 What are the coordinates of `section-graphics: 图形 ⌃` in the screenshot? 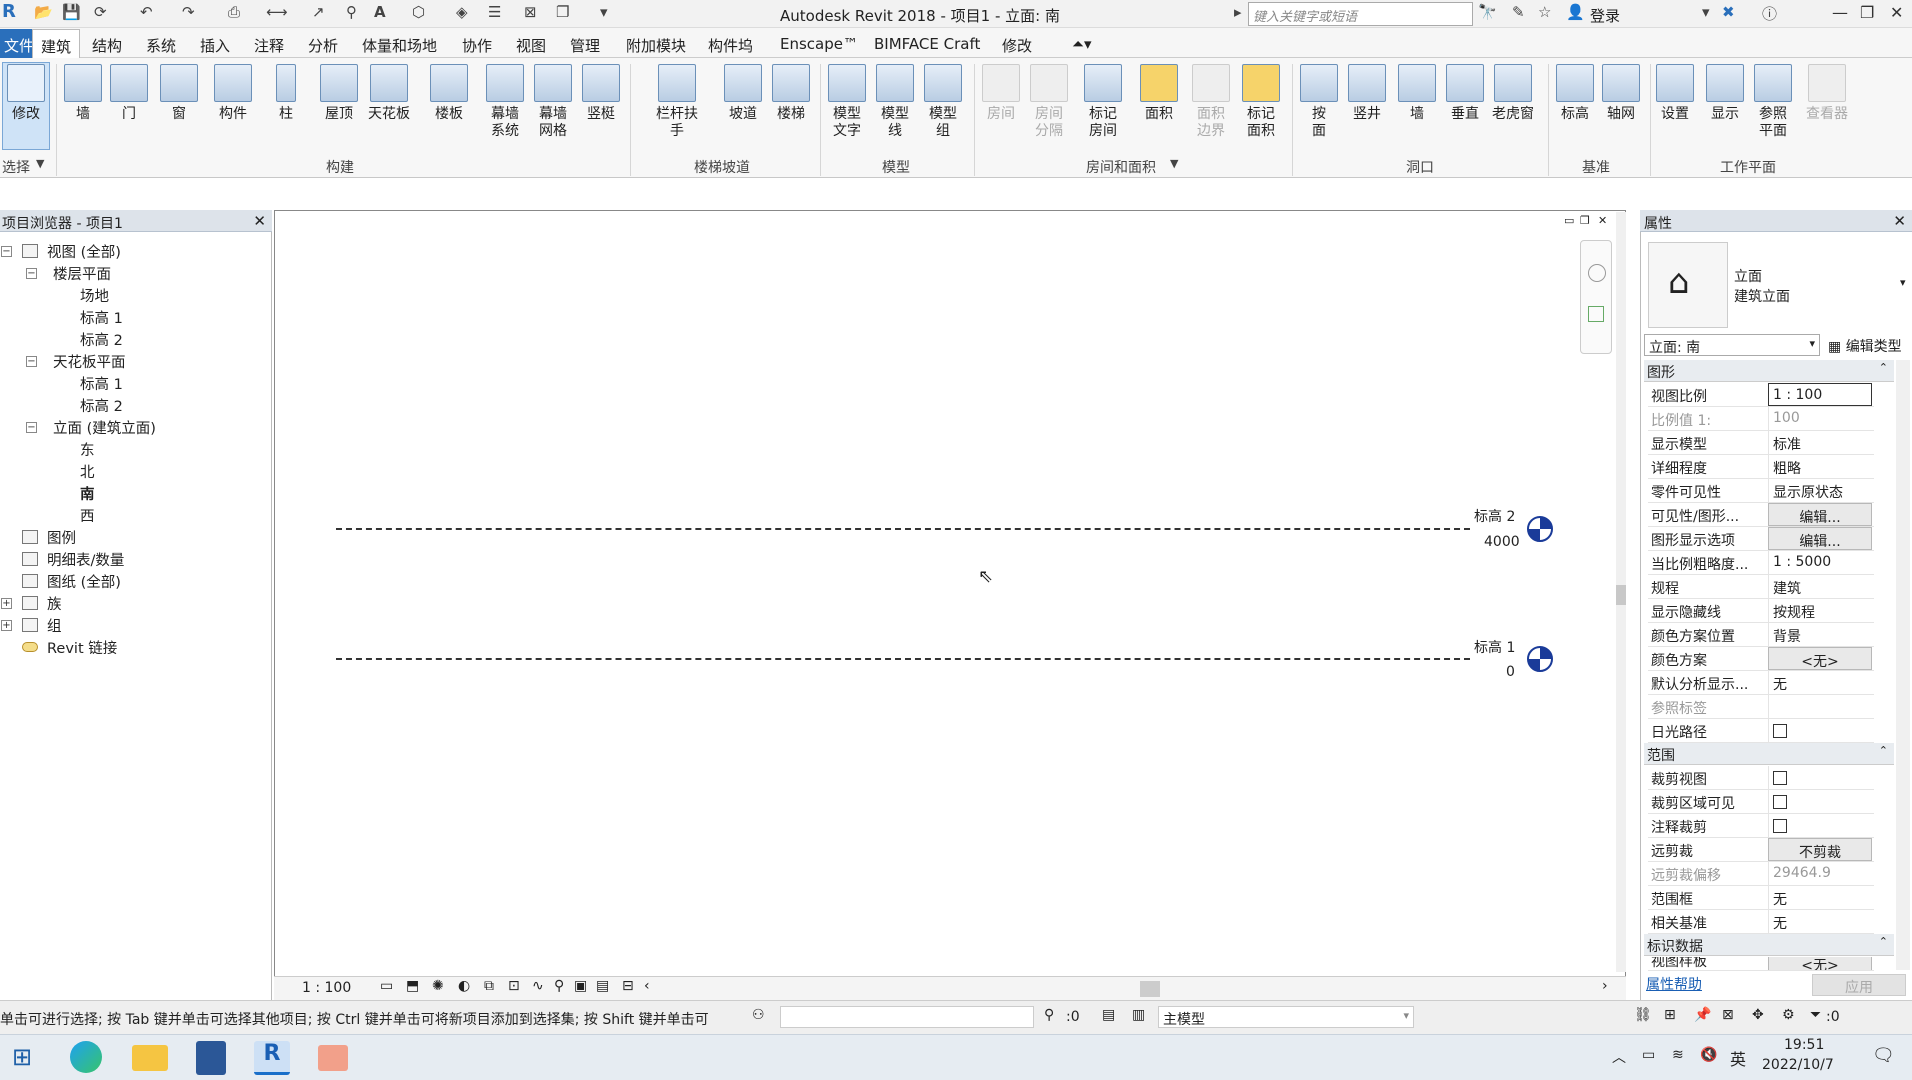 It's located at (1769, 371).